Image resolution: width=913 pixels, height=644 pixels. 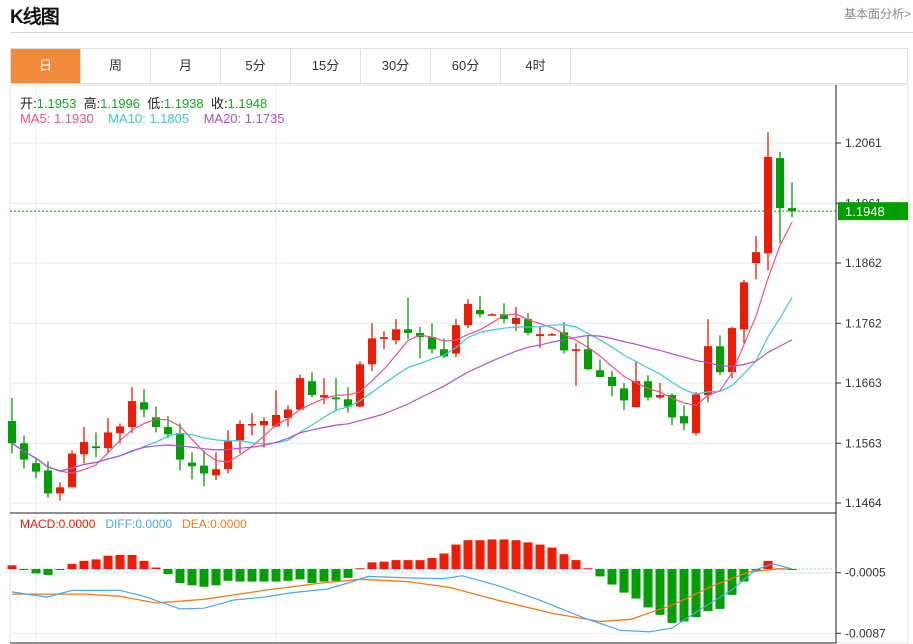 What do you see at coordinates (214, 524) in the screenshot?
I see `dea-value: DEA:0.0000` at bounding box center [214, 524].